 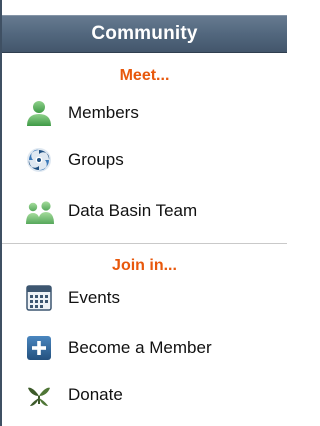 What do you see at coordinates (94, 297) in the screenshot?
I see `nav-item-label: Events` at bounding box center [94, 297].